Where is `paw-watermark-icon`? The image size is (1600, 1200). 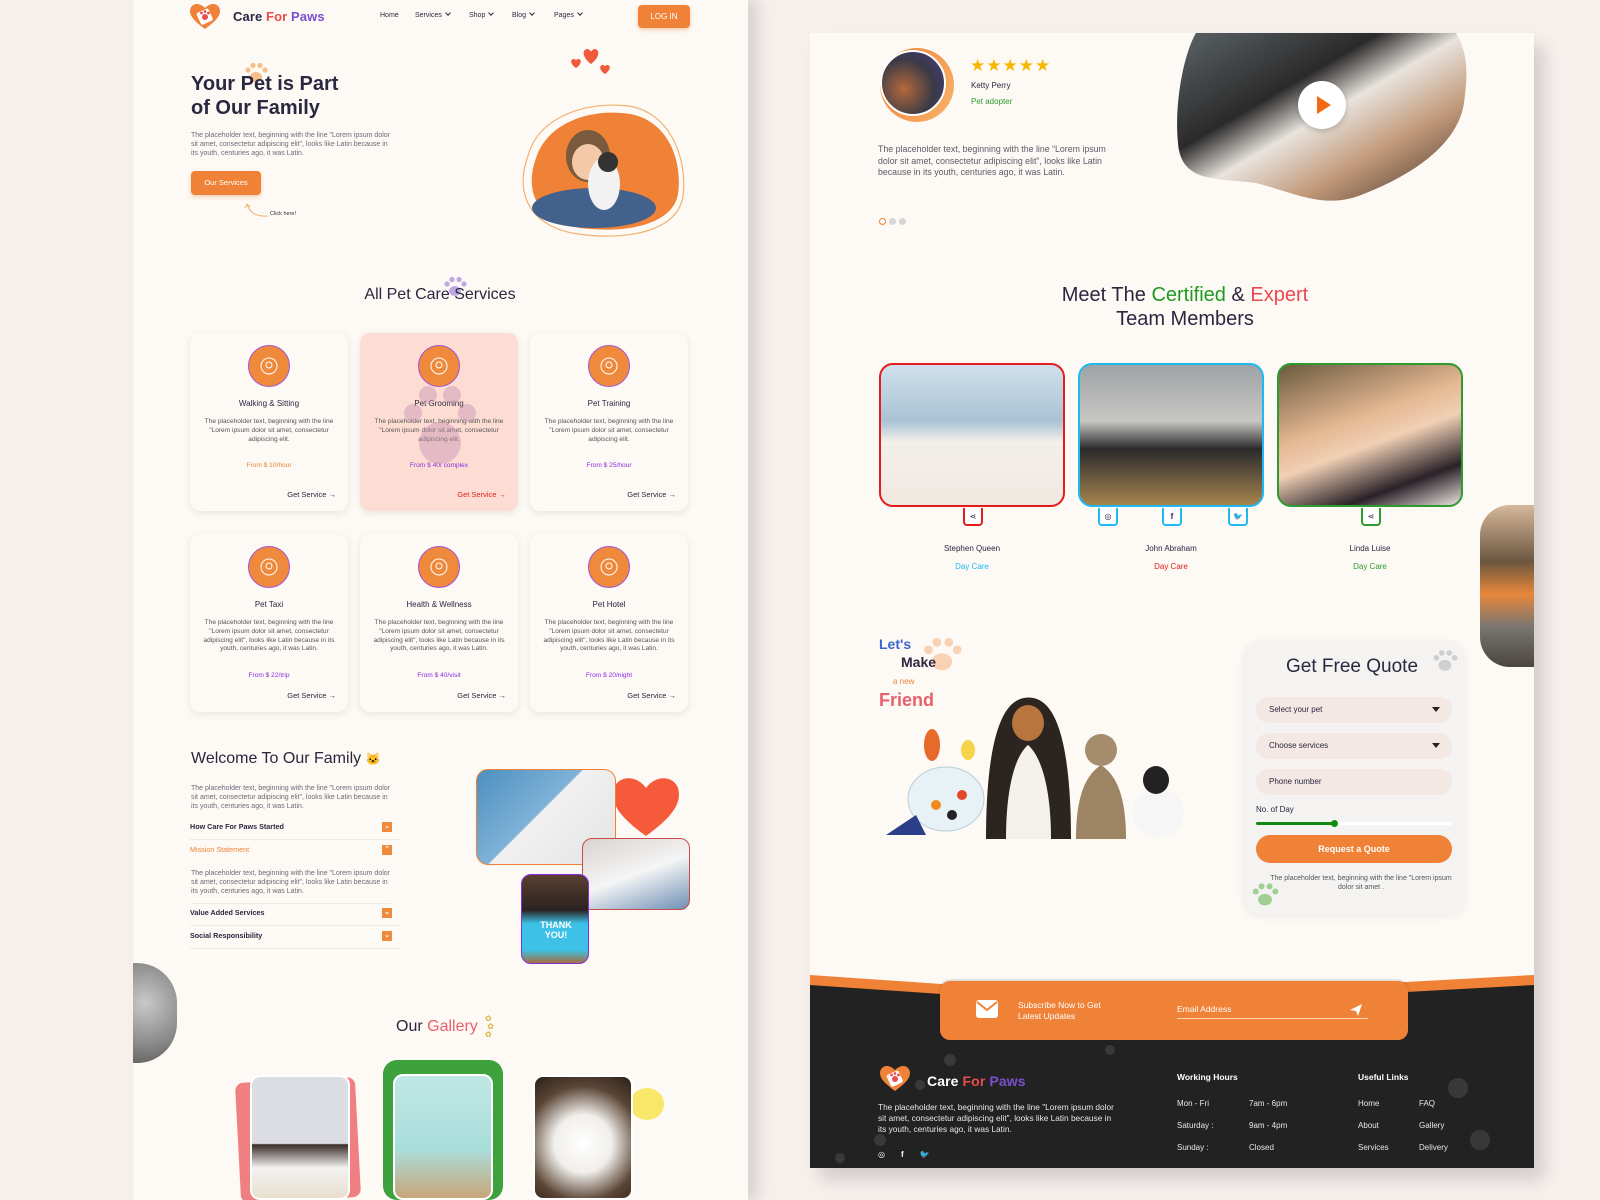 paw-watermark-icon is located at coordinates (440, 425).